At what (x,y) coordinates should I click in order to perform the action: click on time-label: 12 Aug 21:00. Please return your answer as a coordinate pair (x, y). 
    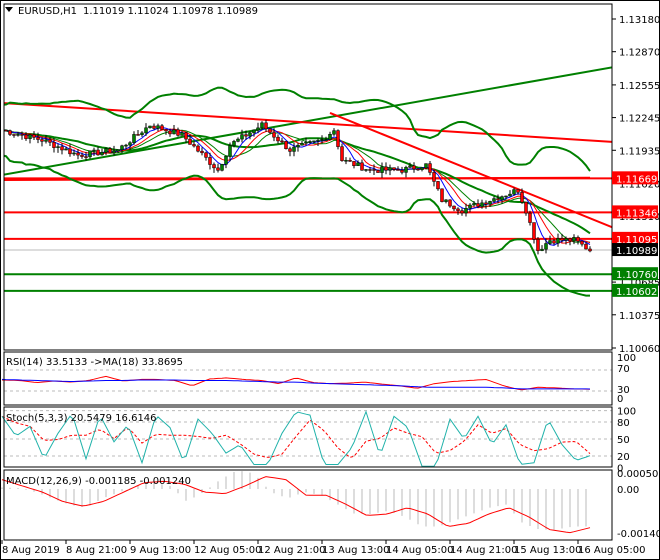
    Looking at the image, I should click on (291, 550).